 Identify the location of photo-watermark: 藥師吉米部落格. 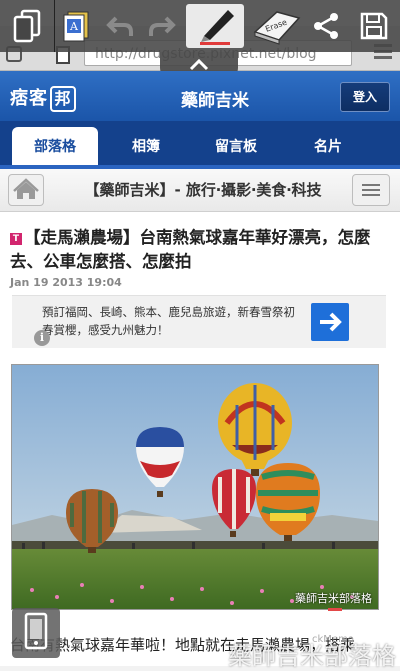
(333, 598).